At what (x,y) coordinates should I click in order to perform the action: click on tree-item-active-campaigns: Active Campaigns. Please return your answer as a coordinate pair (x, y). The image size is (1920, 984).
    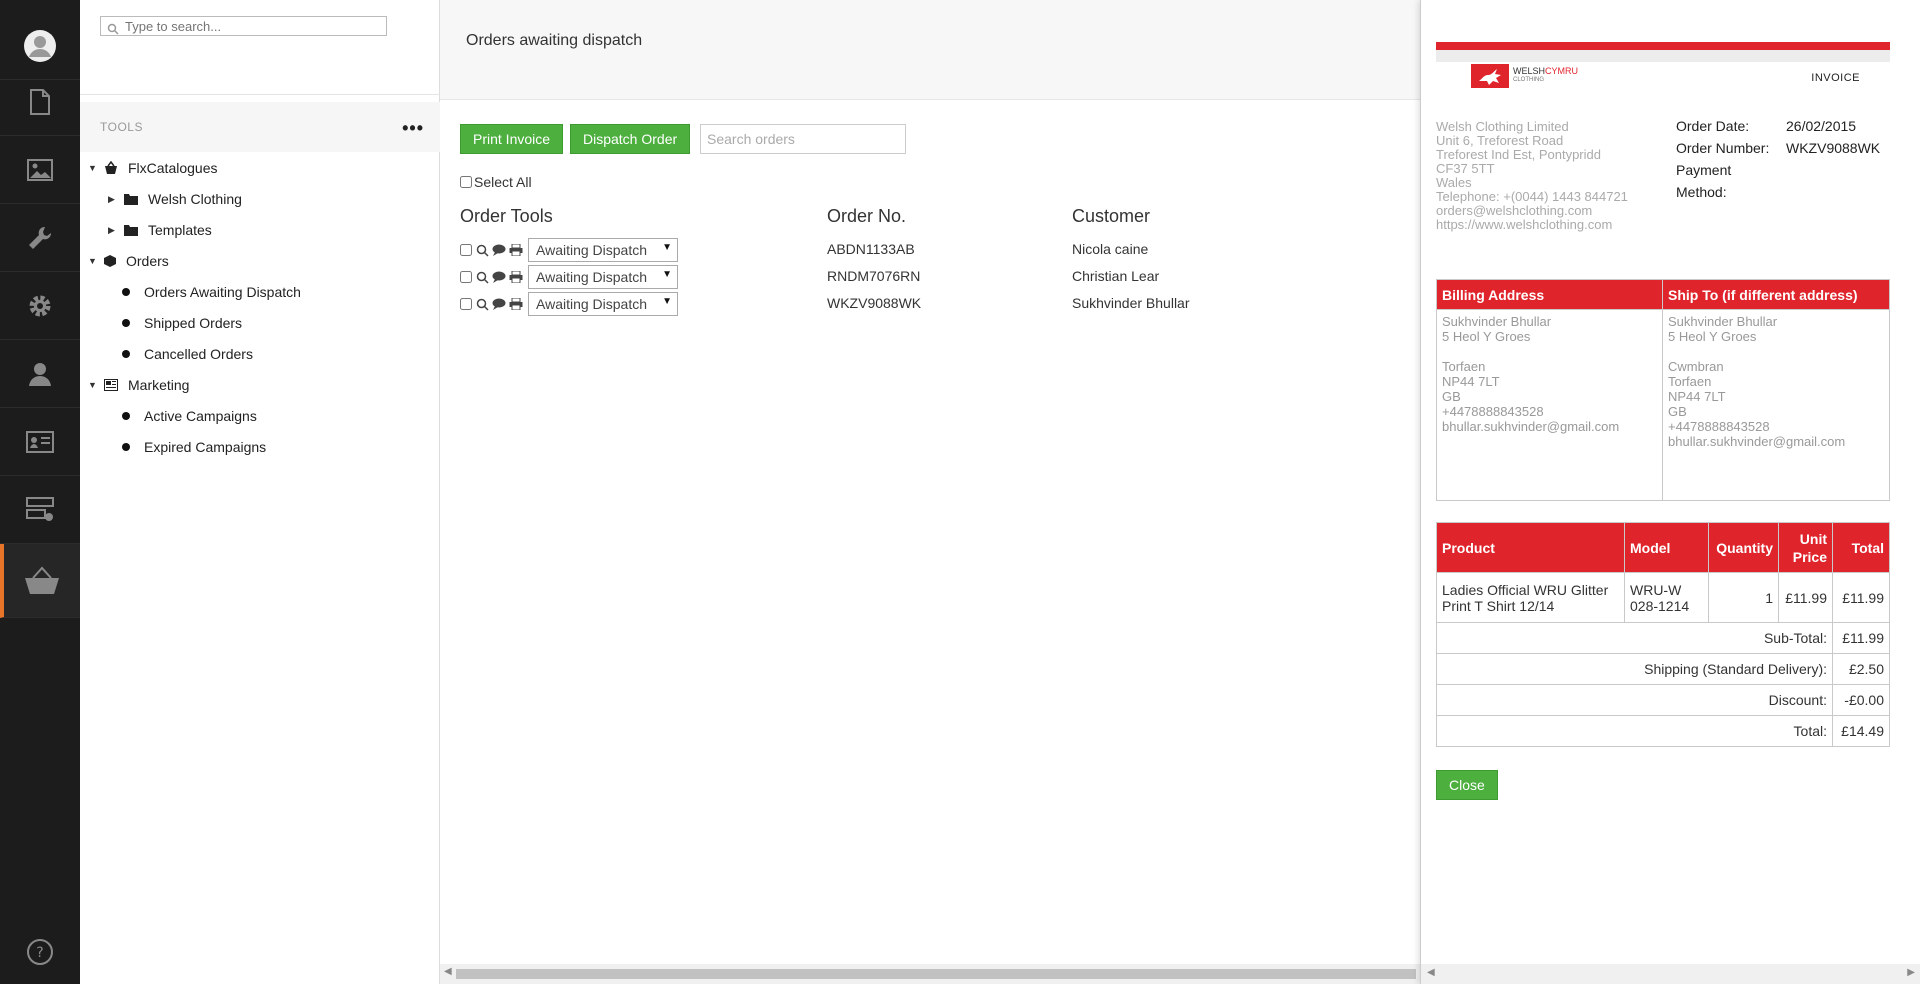
    Looking at the image, I should click on (189, 416).